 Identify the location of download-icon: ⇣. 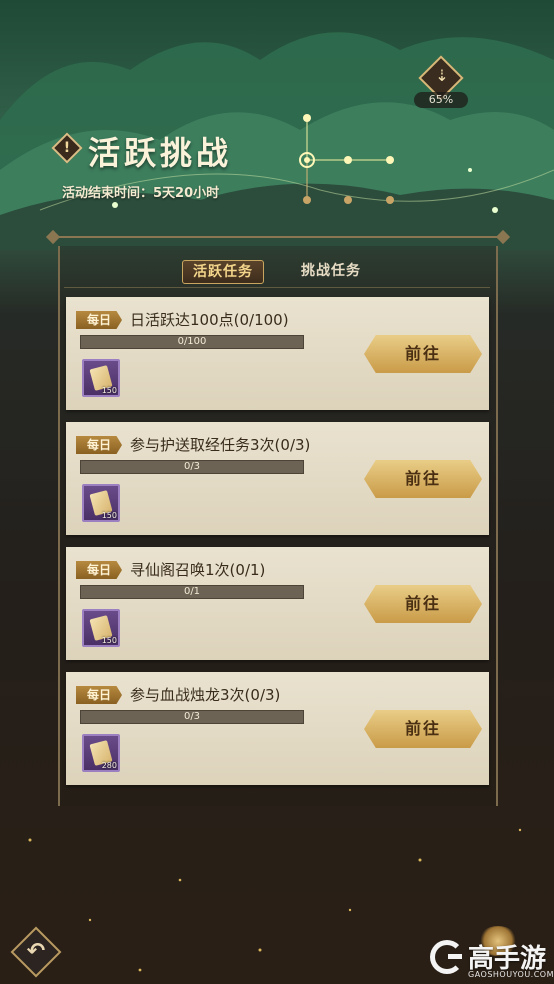
(442, 75).